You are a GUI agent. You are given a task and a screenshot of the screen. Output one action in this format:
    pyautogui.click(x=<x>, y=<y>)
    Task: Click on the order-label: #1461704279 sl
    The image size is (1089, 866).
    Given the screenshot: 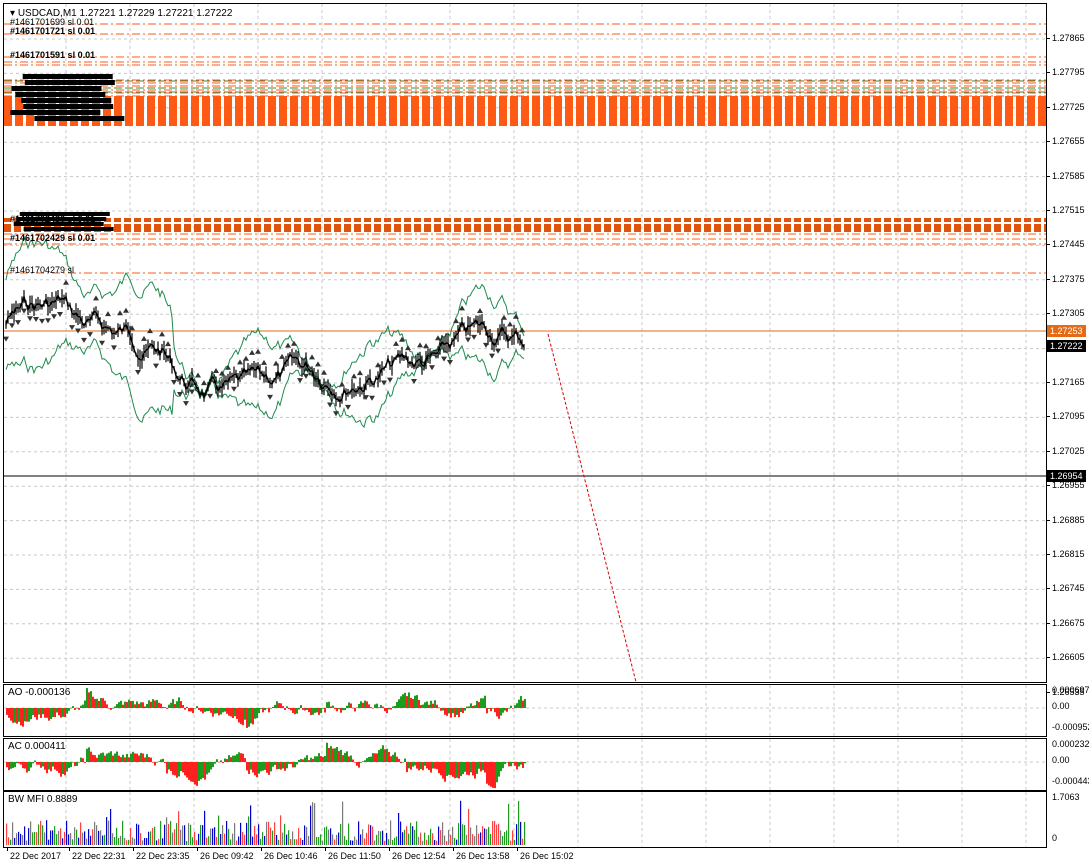 What is the action you would take?
    pyautogui.click(x=42, y=270)
    